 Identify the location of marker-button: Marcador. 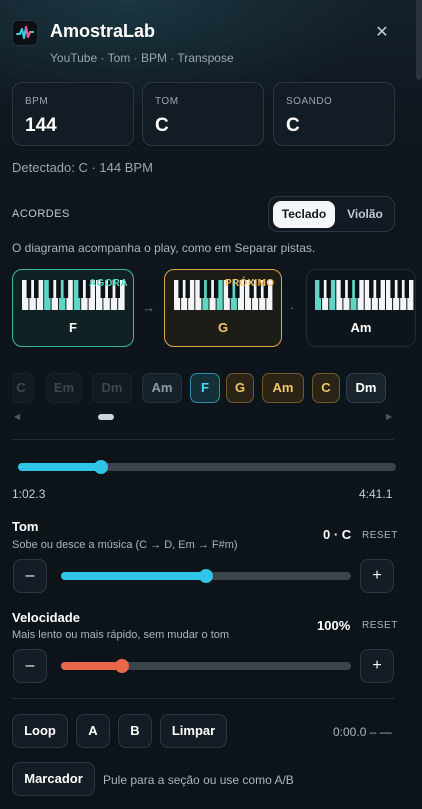
(53, 779).